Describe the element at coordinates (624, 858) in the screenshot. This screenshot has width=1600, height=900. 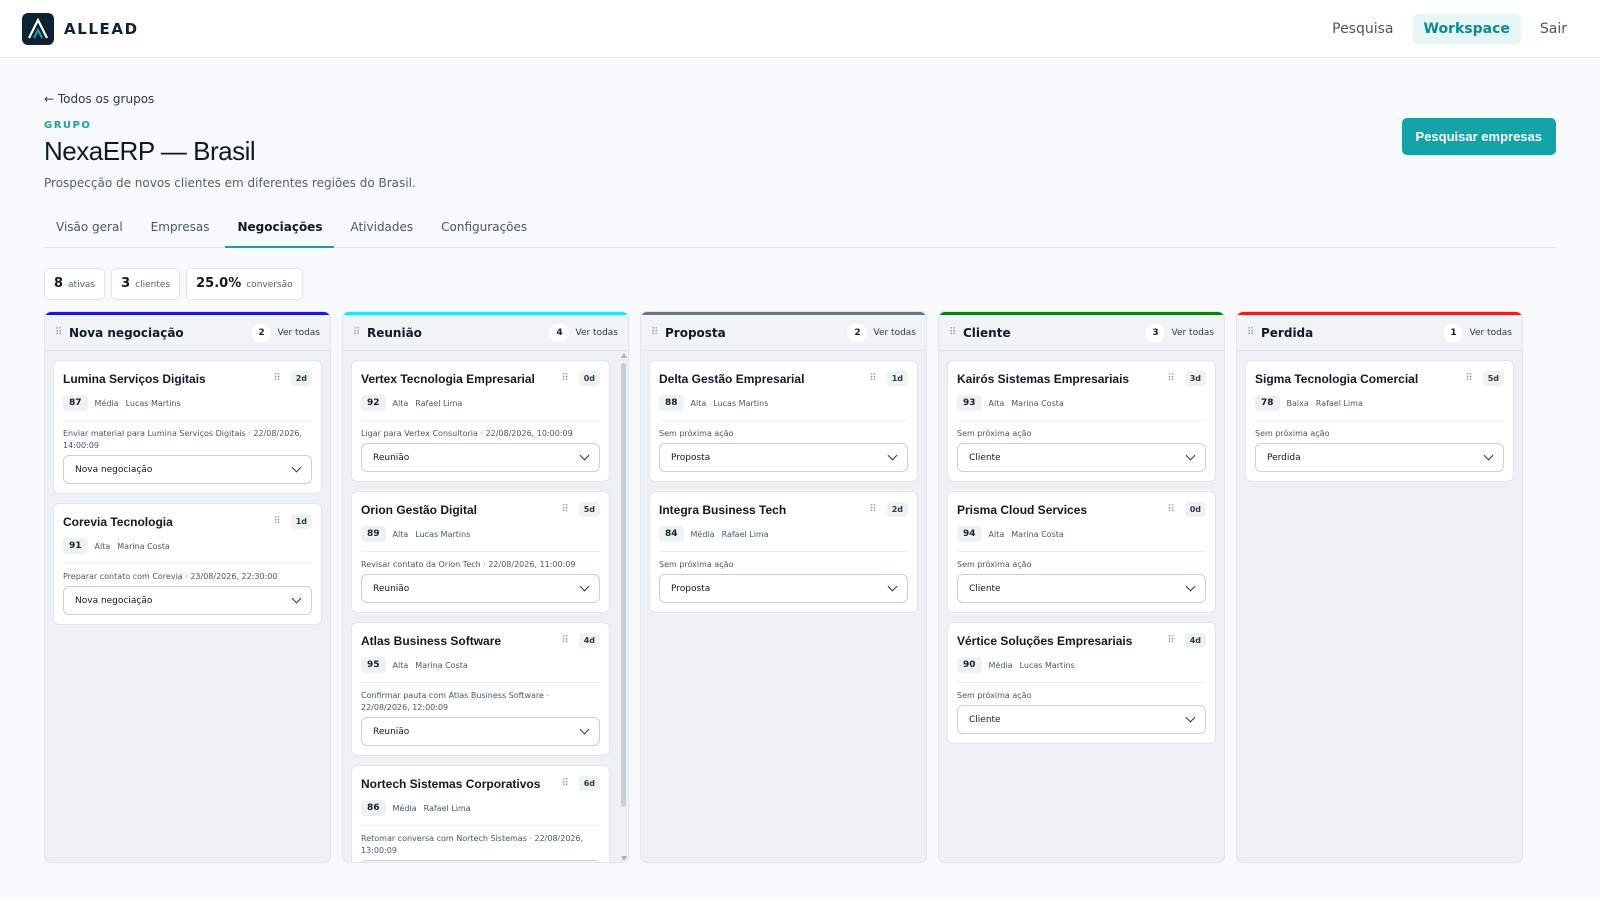
I see `scroll-down-icon` at that location.